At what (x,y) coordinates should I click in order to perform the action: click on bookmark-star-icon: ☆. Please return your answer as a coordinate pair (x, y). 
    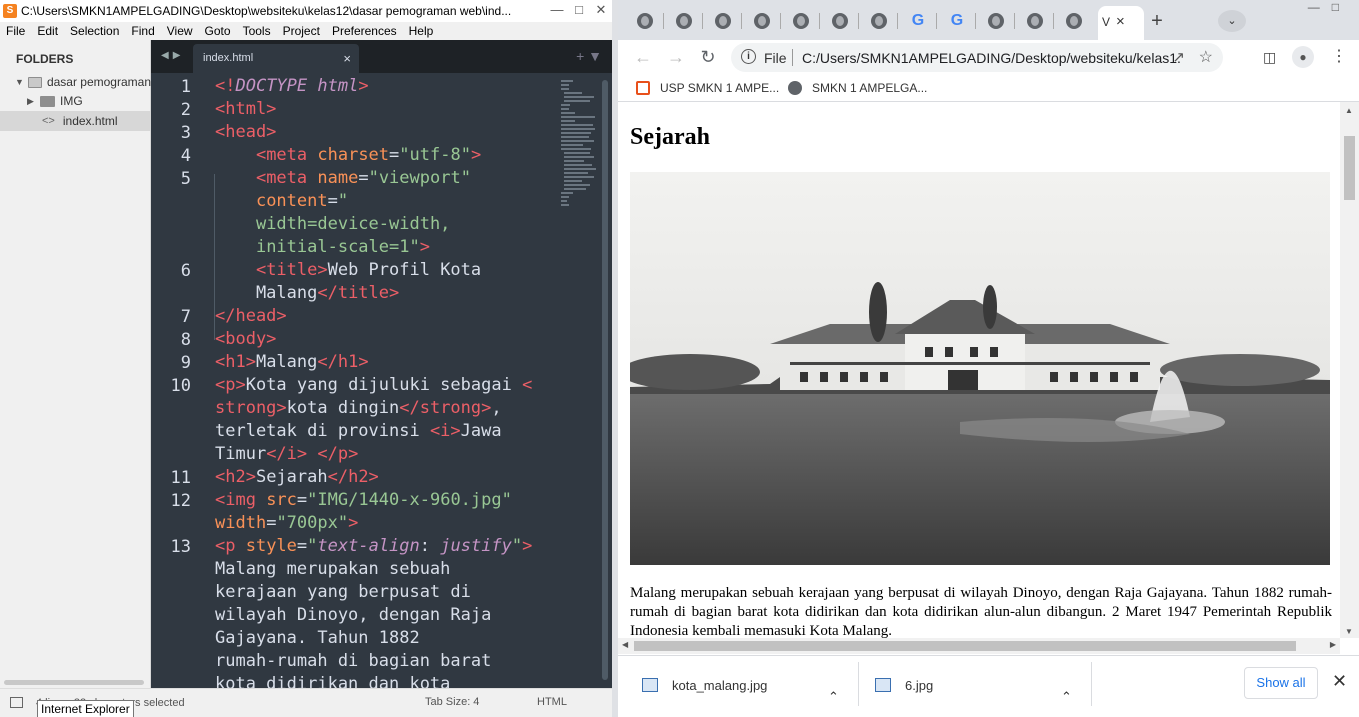
    Looking at the image, I should click on (1206, 57).